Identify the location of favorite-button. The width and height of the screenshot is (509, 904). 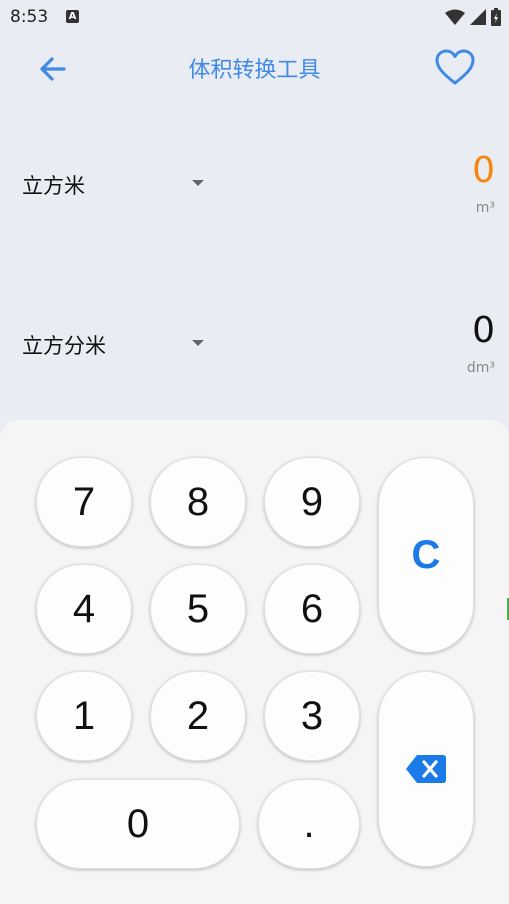
(455, 68).